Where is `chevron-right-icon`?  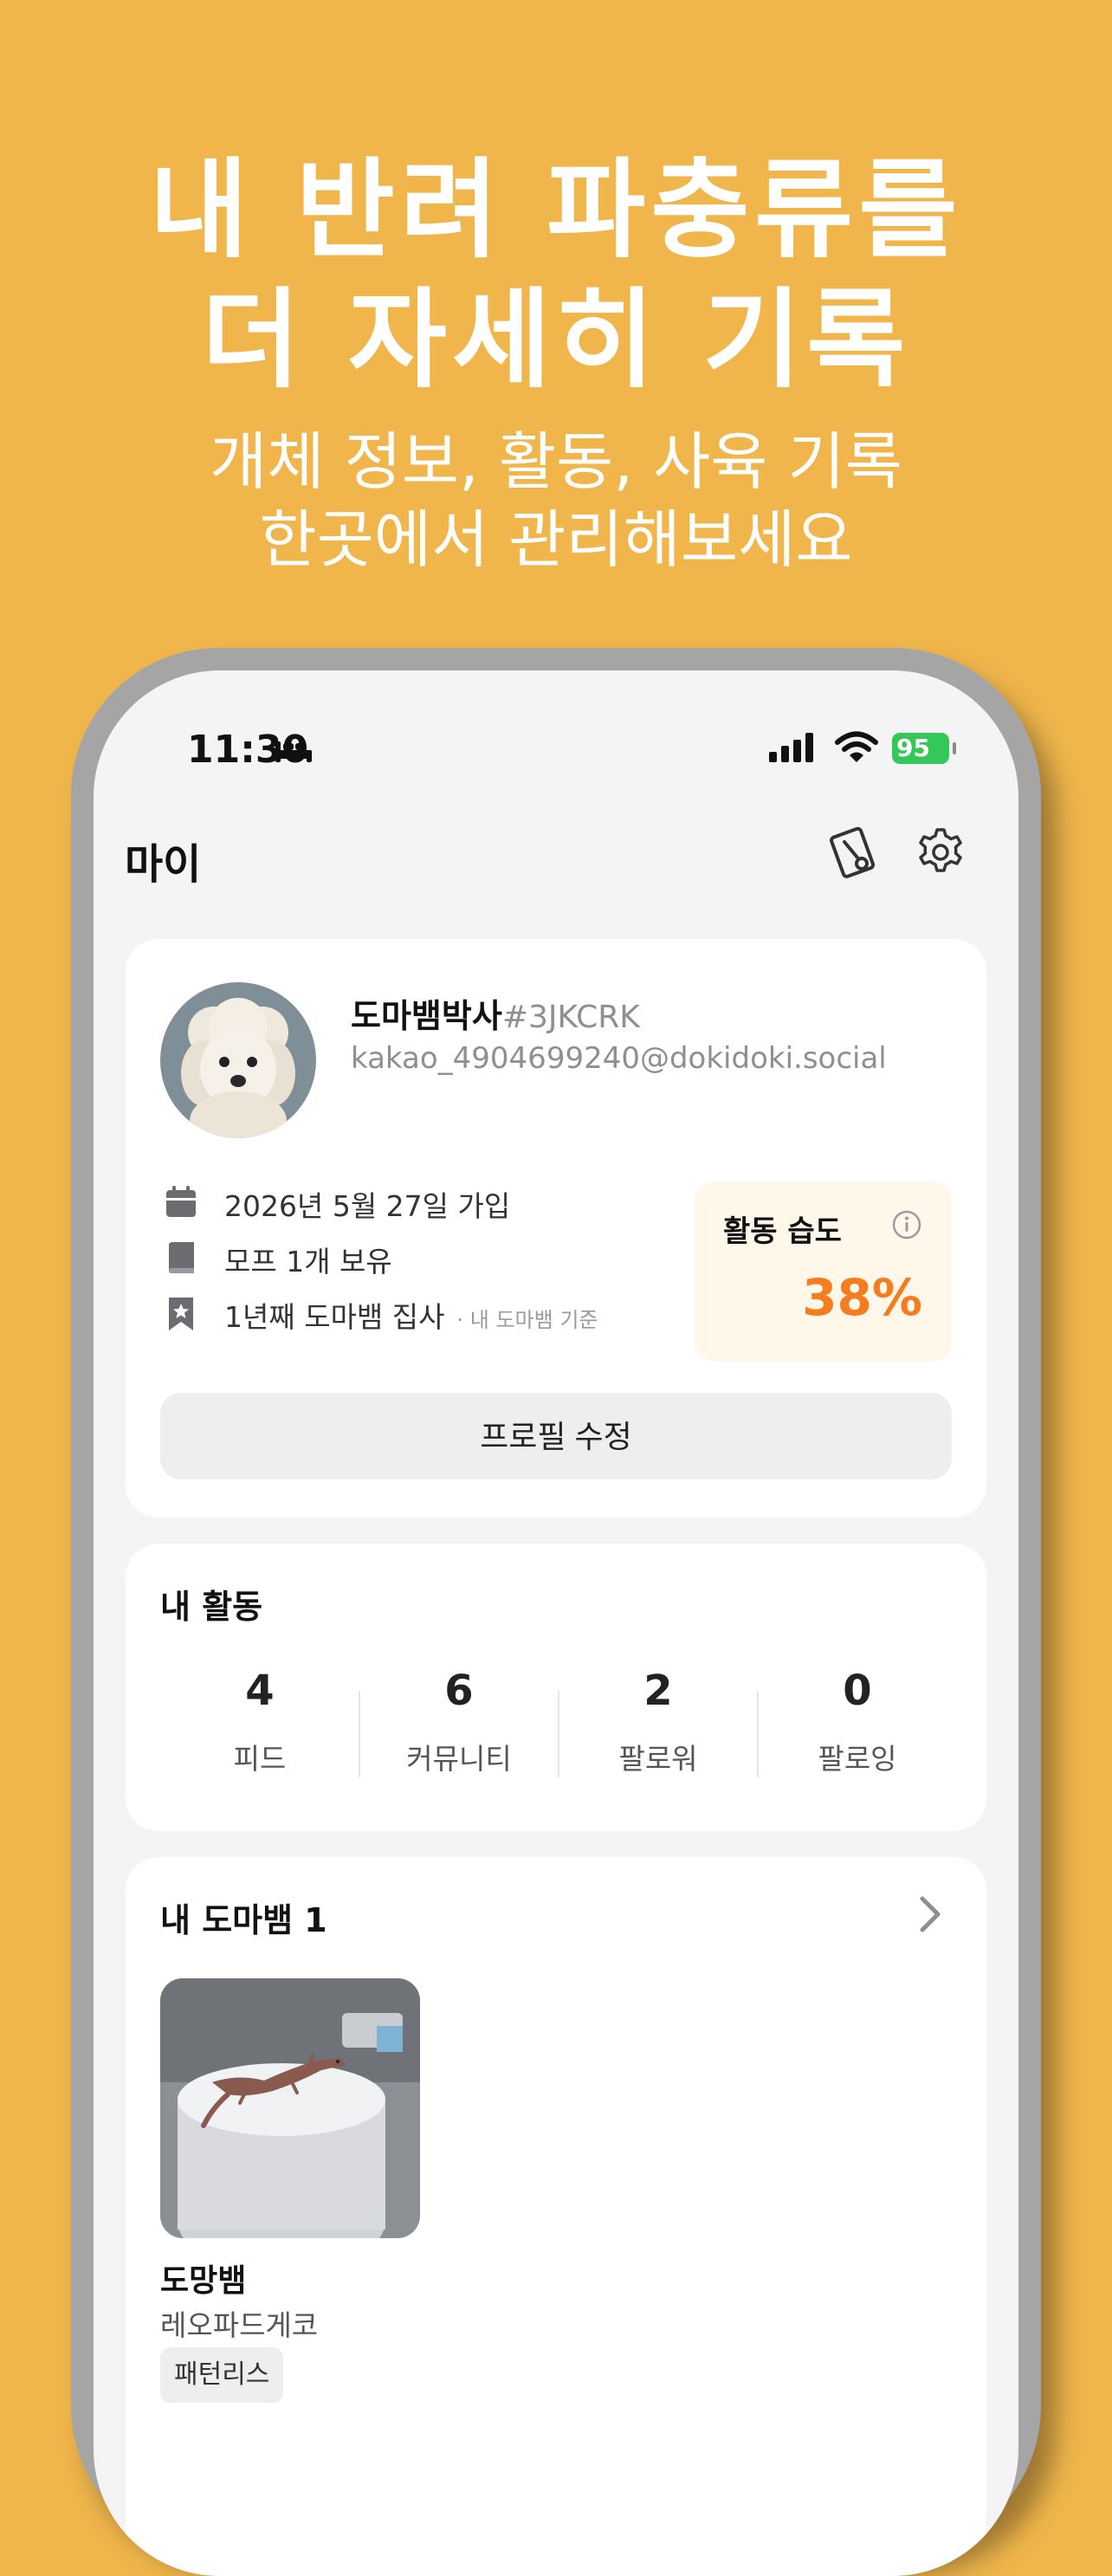
chevron-right-icon is located at coordinates (930, 1914).